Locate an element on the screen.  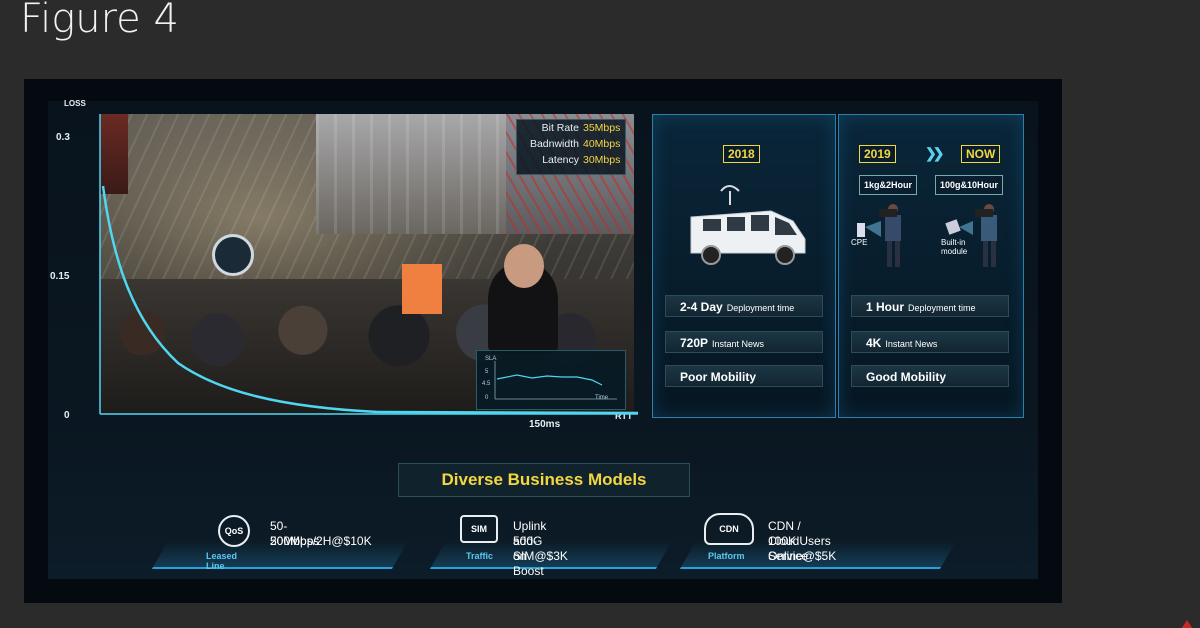
metric-latency: Latency 30Mbps is located at coordinates (571, 160).